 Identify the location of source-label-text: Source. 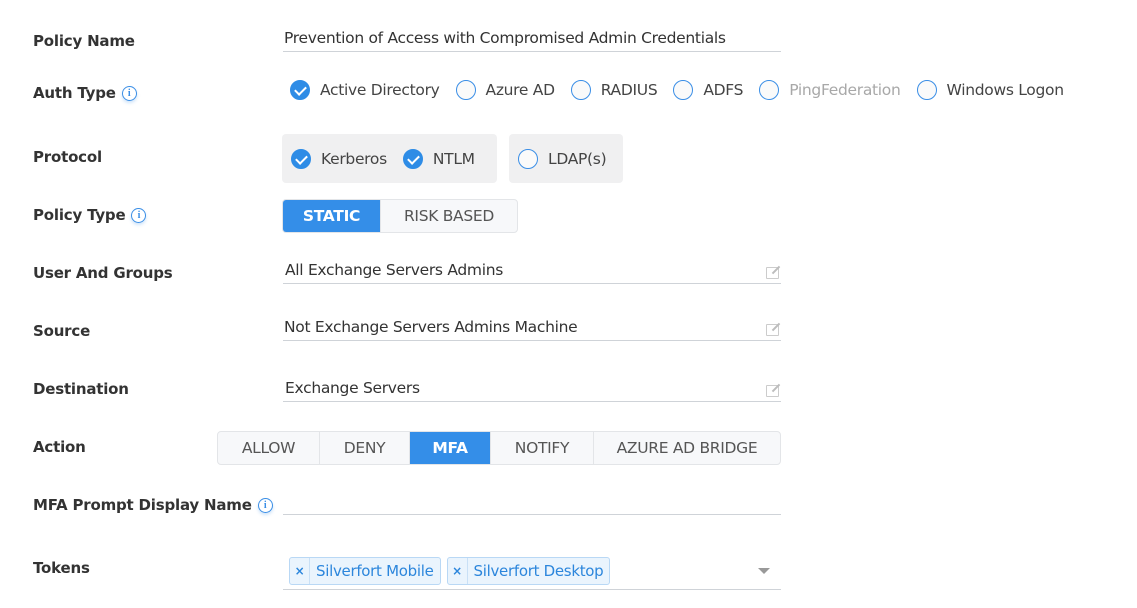
(62, 331).